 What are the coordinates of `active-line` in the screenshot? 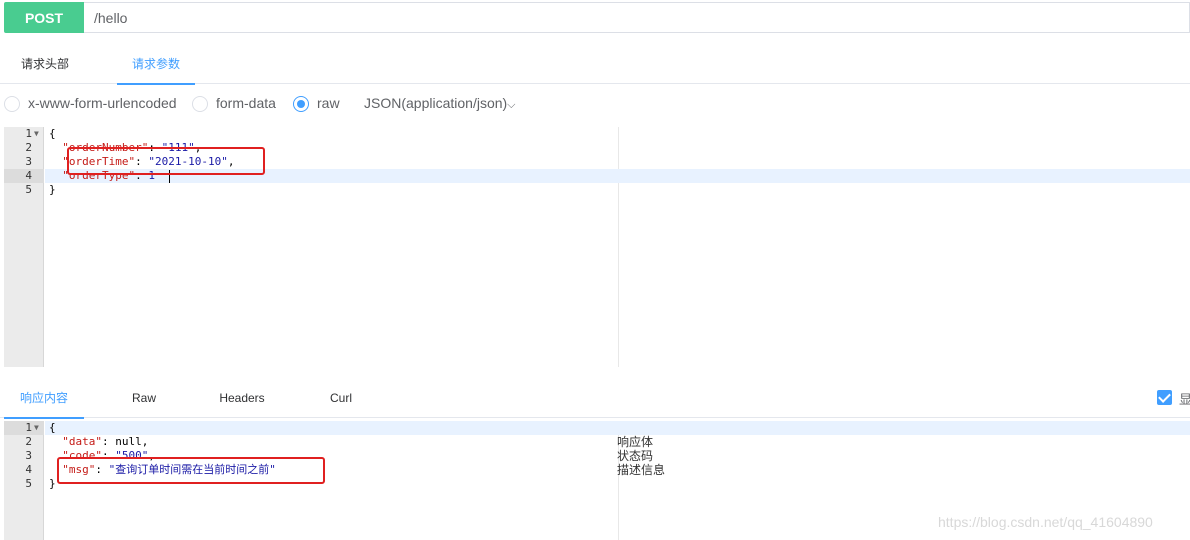 It's located at (617, 428).